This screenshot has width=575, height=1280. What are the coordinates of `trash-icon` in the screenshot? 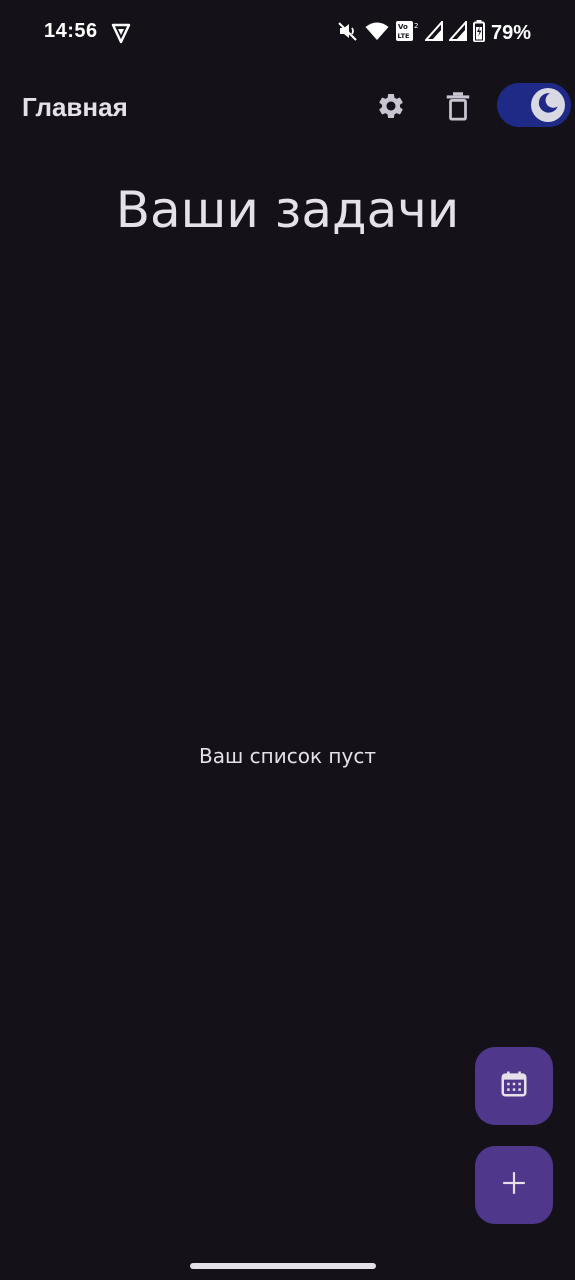 It's located at (458, 108).